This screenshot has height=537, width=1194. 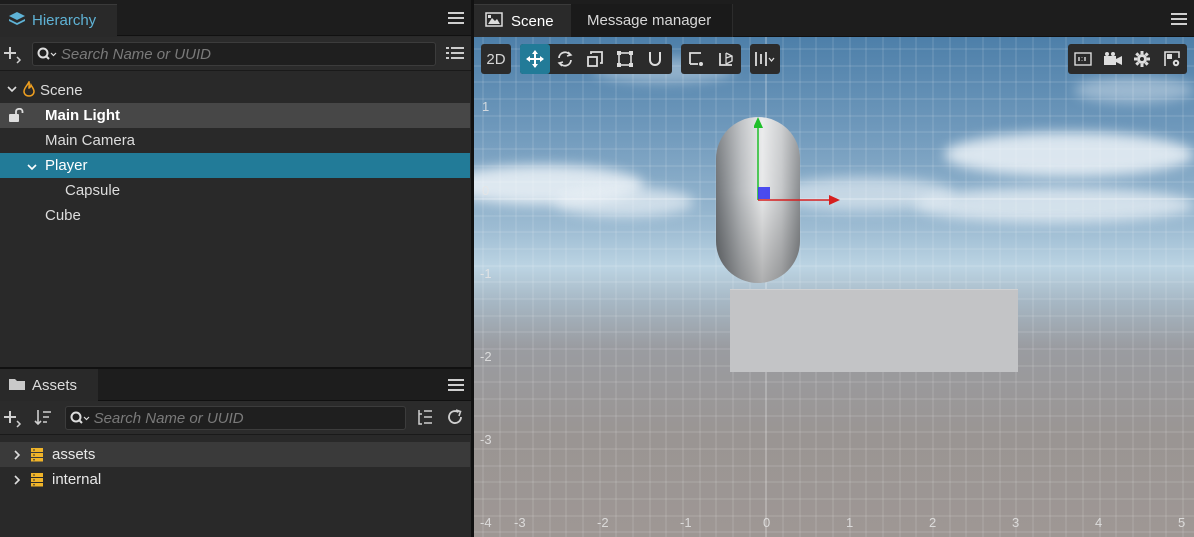 What do you see at coordinates (1016, 522) in the screenshot?
I see `x-axis-label: 3` at bounding box center [1016, 522].